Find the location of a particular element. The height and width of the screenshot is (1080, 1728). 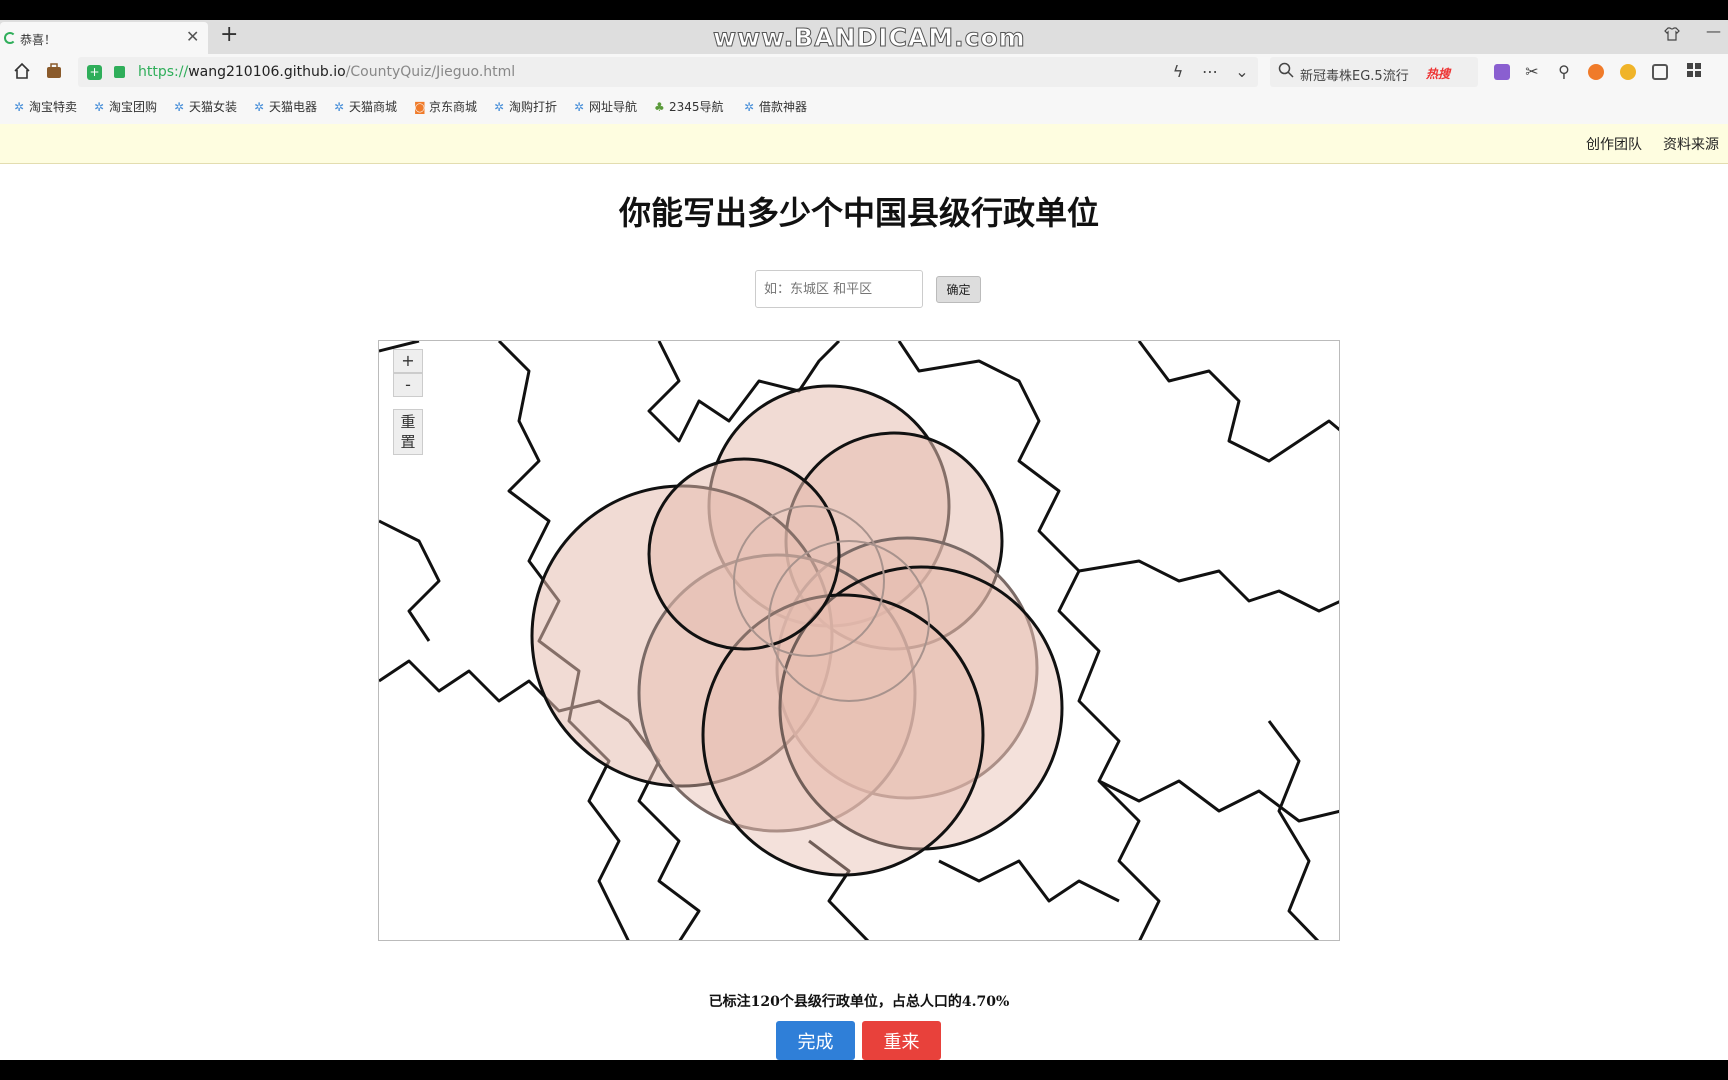

sources-link: 资料来源 is located at coordinates (1691, 144).